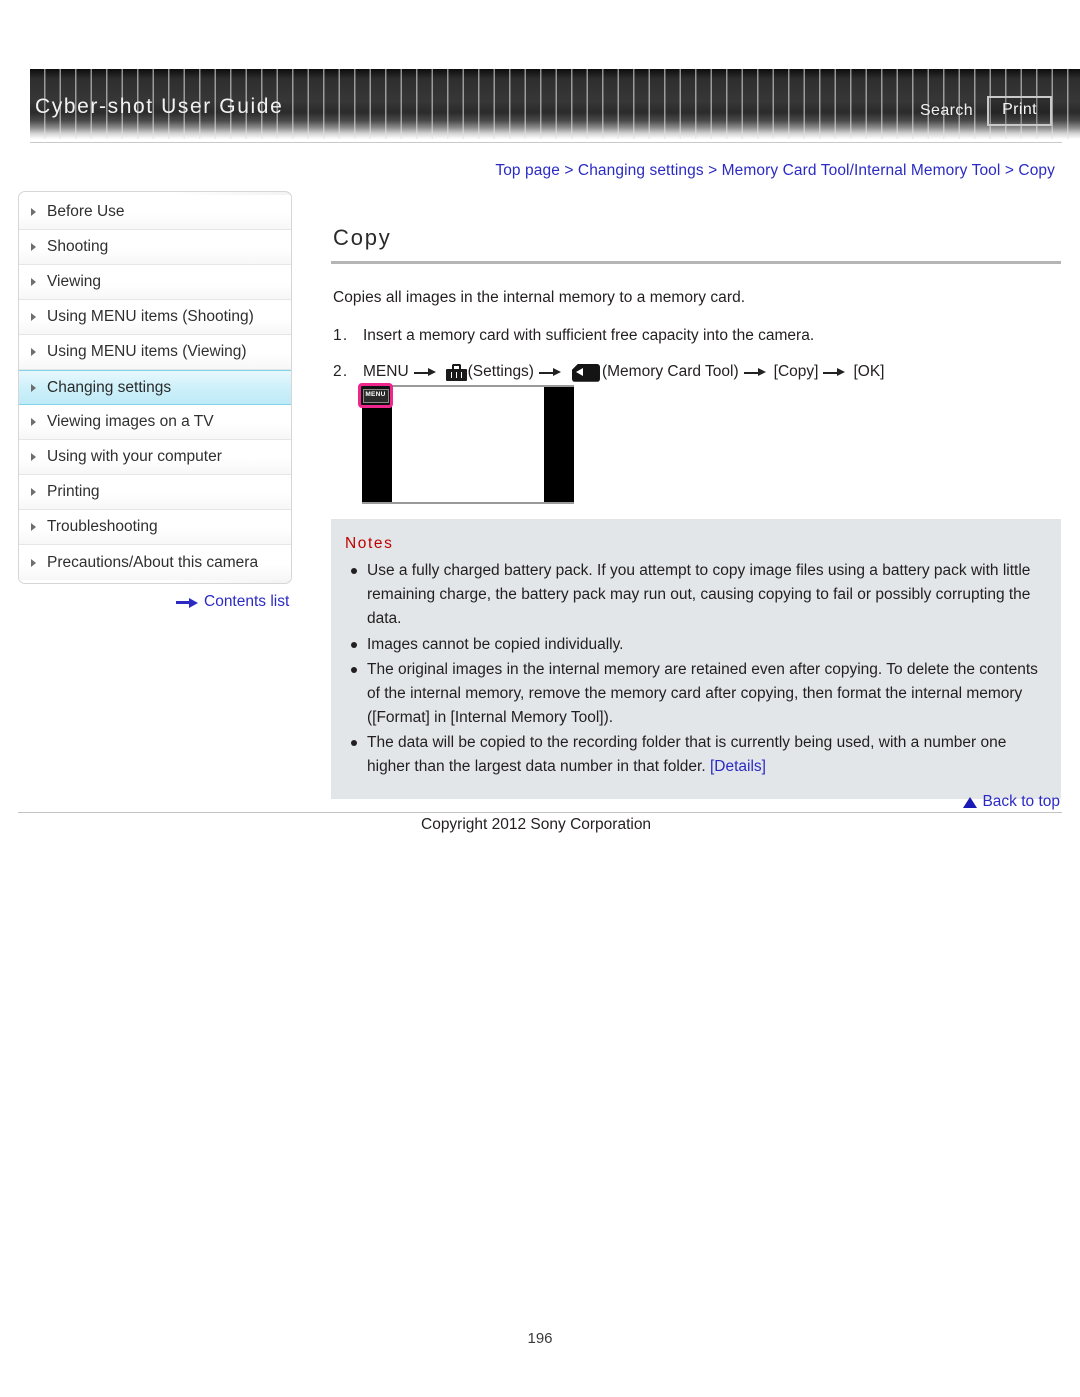  Describe the element at coordinates (86, 211) in the screenshot. I see `sidebar-item-label: Before Use` at that location.